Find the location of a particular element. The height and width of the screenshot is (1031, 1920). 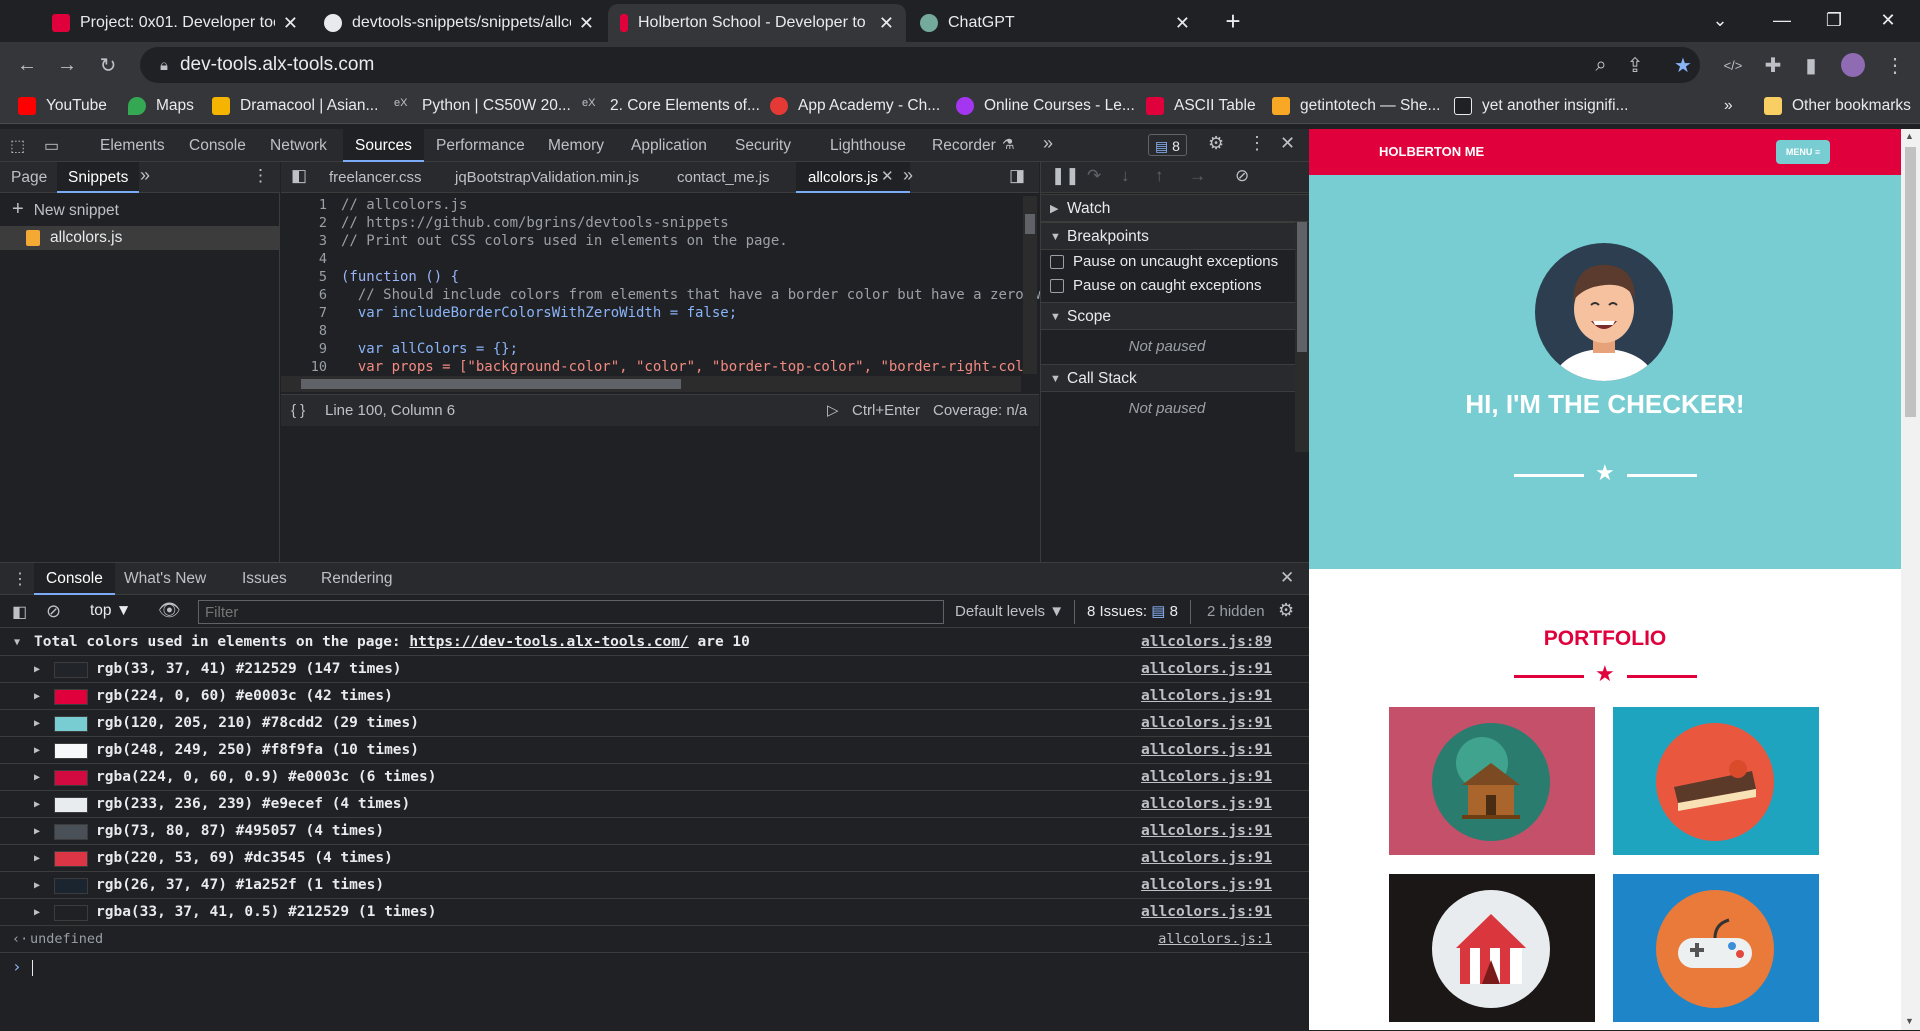

step-into-icon: ↓ is located at coordinates (1125, 176).